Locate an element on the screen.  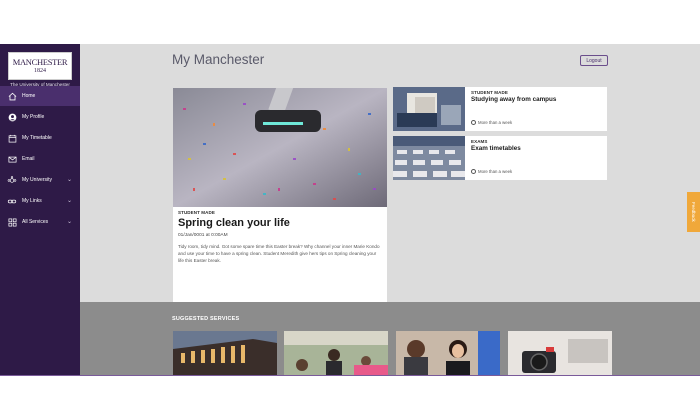
email-icon is located at coordinates (12, 159).